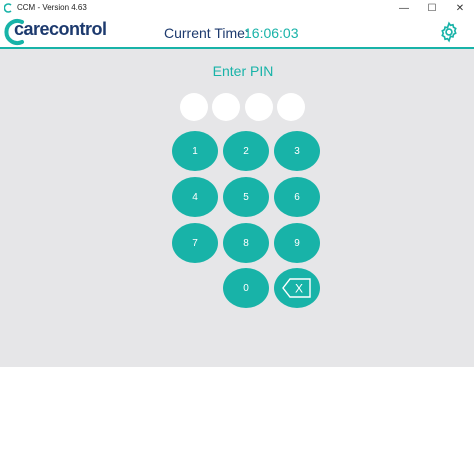 This screenshot has height=474, width=474. Describe the element at coordinates (246, 197) in the screenshot. I see `key-5: 5` at that location.